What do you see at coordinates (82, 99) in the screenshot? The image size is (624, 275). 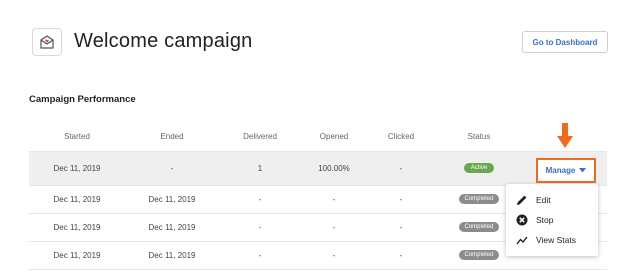 I see `section-title: Campaign Performance` at bounding box center [82, 99].